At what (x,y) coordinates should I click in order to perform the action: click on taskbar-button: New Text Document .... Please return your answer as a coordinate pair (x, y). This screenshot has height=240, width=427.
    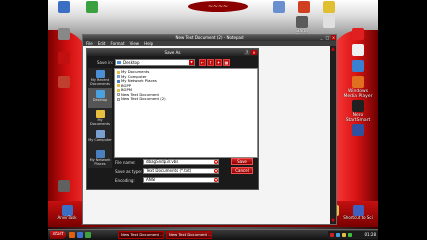
    Looking at the image, I should click on (141, 235).